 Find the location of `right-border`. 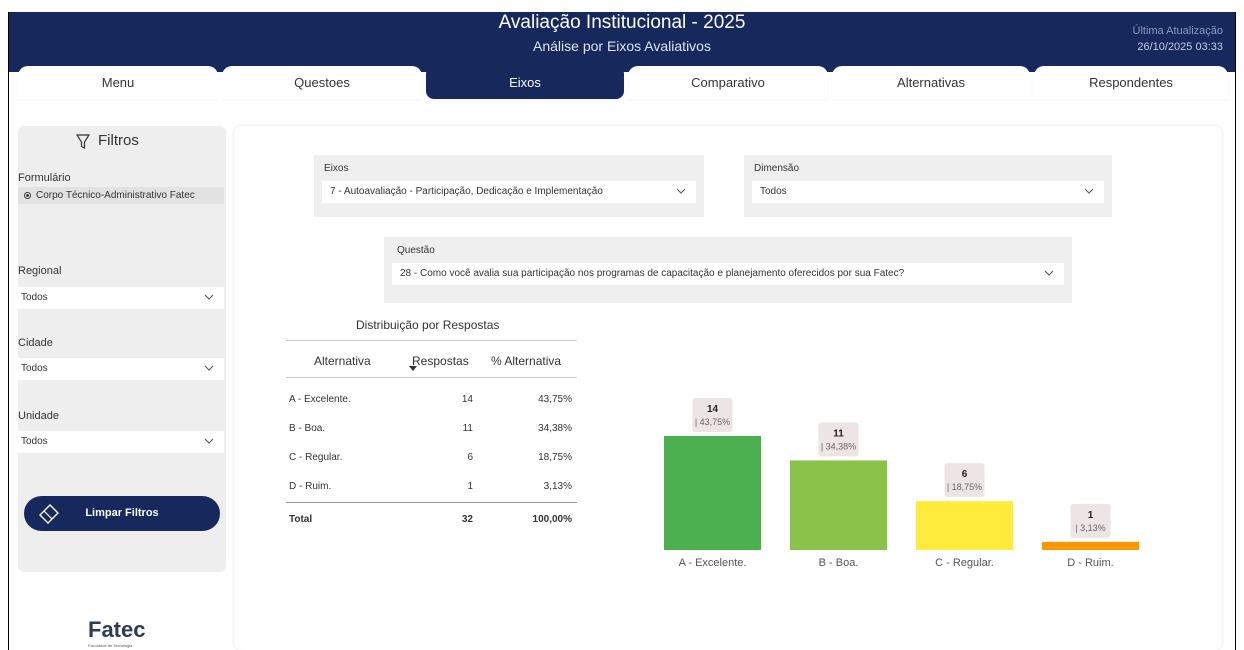

right-border is located at coordinates (1235, 331).